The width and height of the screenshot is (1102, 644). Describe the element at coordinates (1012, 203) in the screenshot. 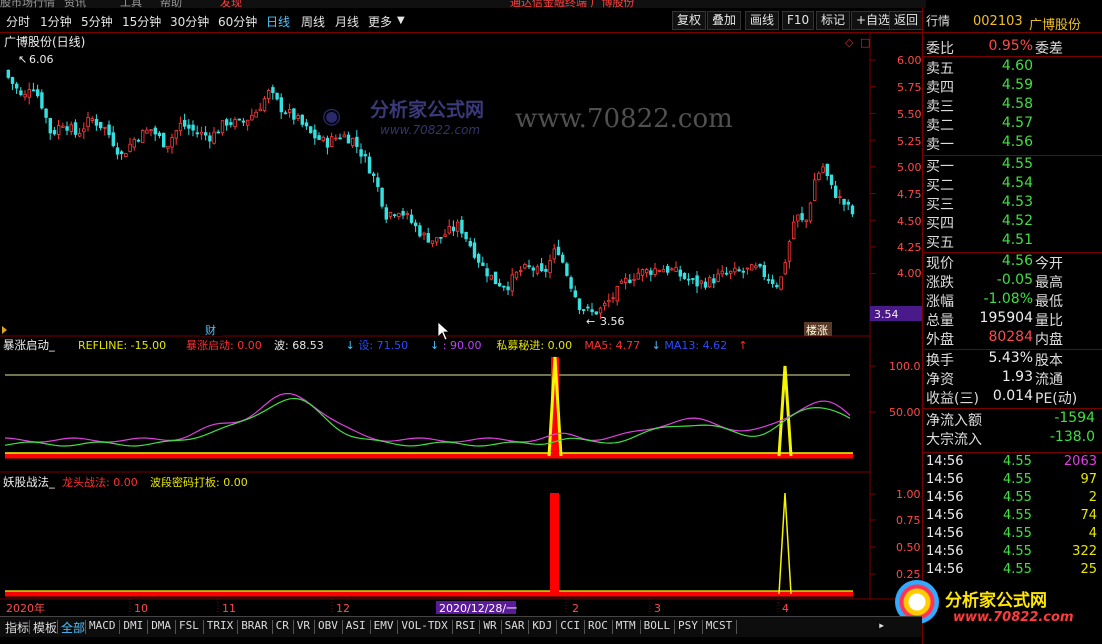

I see `buy-level: 买三 4.53` at that location.